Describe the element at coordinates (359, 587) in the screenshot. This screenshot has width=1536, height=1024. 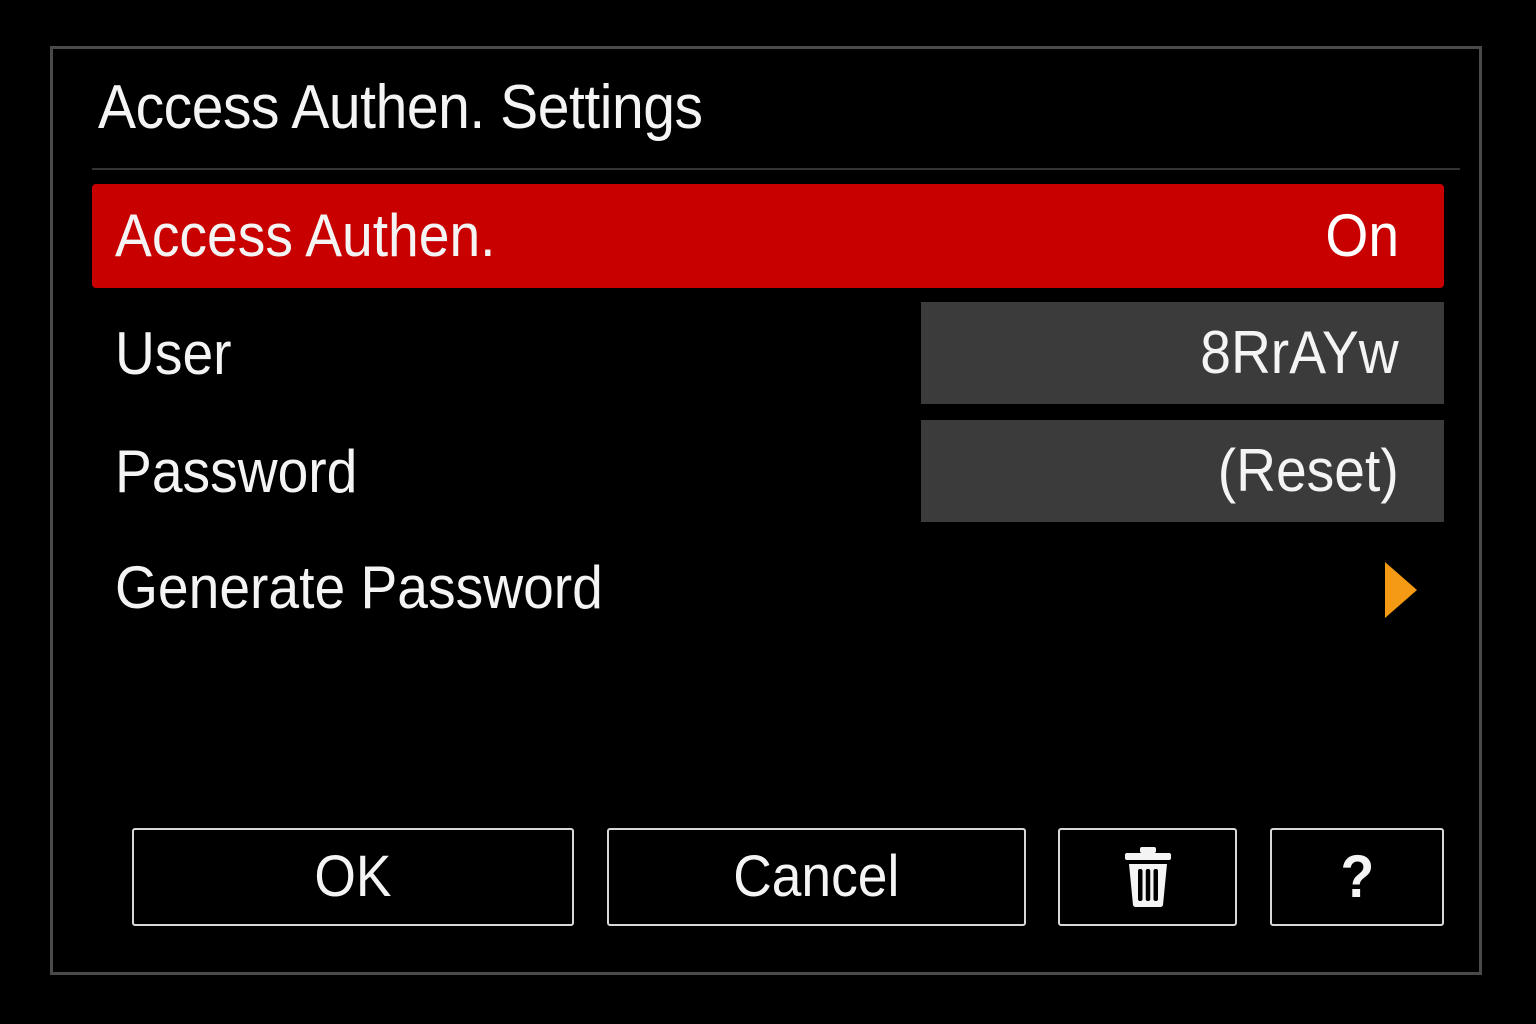
I see `generate-password-label: Generate Password` at that location.